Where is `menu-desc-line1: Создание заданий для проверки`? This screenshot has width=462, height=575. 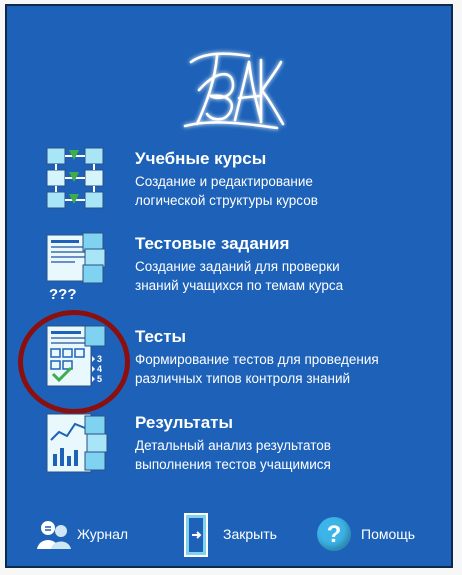 menu-desc-line1: Создание заданий для проверки is located at coordinates (237, 266).